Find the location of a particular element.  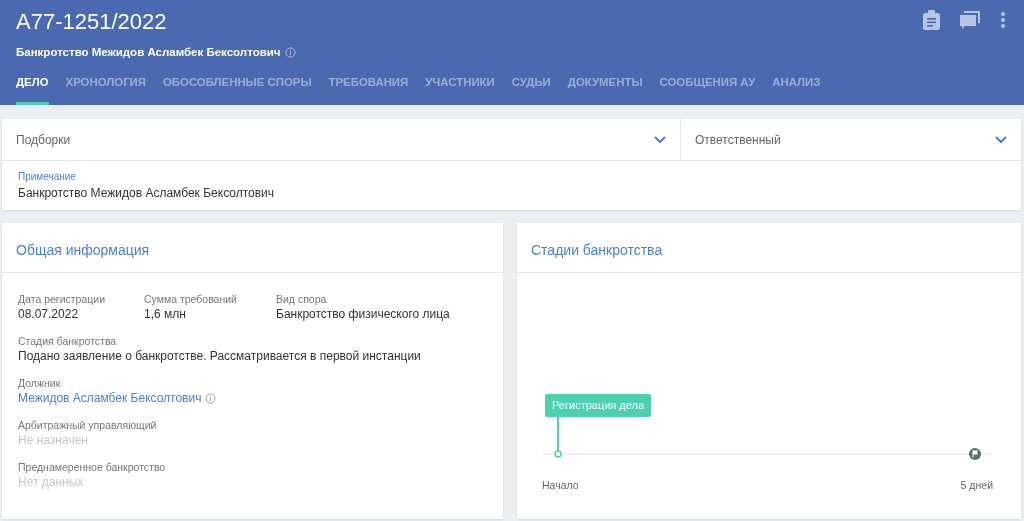

field-label: Преднамеренное банкротство is located at coordinates (92, 467).